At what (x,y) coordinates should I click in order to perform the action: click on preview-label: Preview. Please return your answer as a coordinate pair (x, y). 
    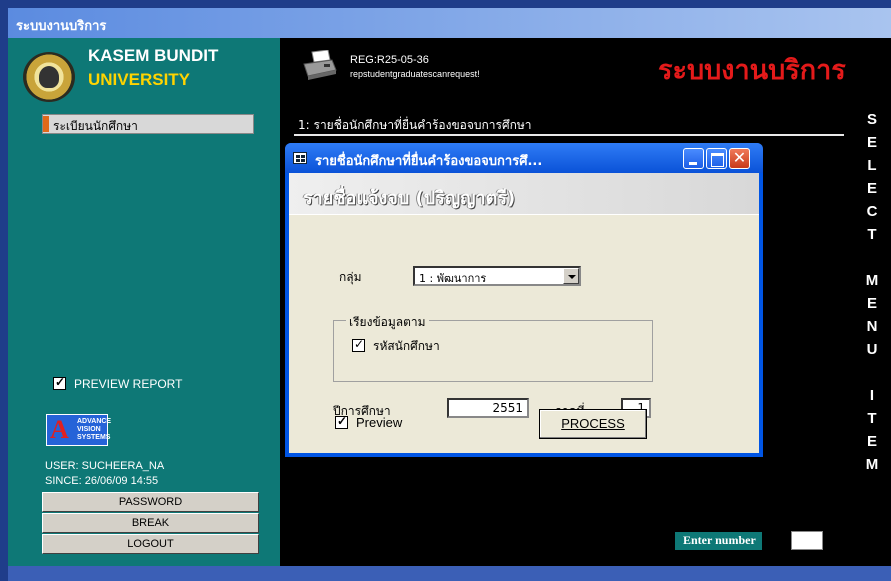
    Looking at the image, I should click on (379, 422).